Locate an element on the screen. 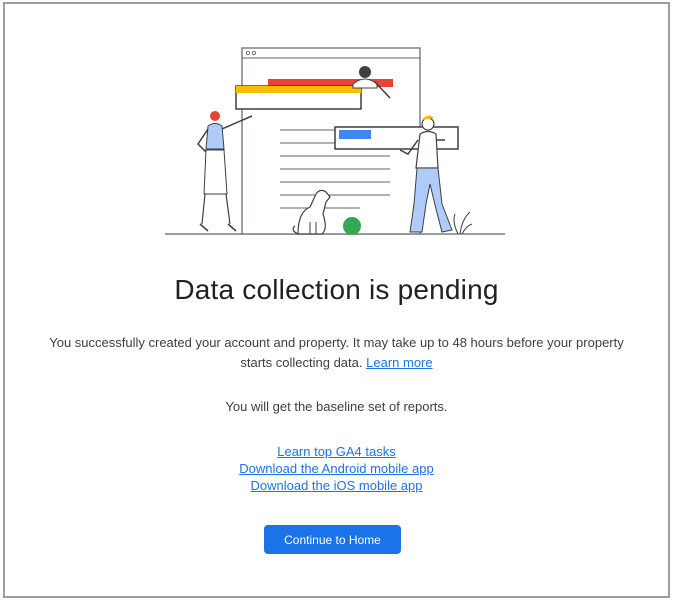 The width and height of the screenshot is (673, 600). continue-to-home-button: Continue to Home is located at coordinates (332, 539).